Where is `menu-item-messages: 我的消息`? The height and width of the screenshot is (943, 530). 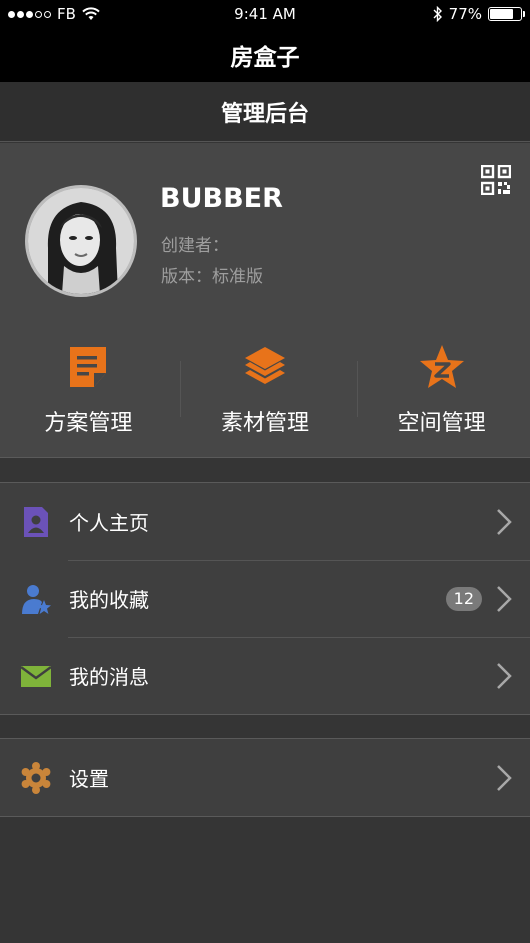 menu-item-messages: 我的消息 is located at coordinates (265, 675).